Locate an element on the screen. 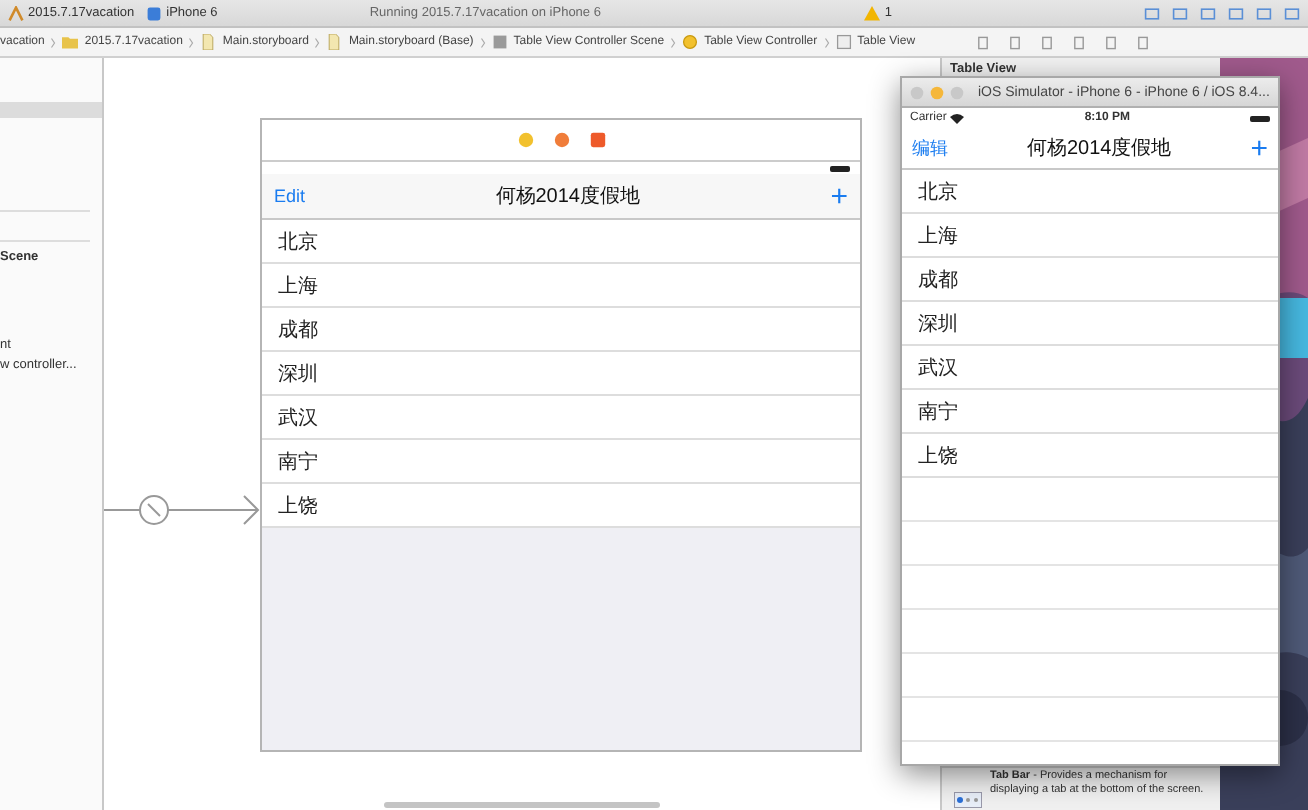 The height and width of the screenshot is (810, 1308). view-icon is located at coordinates (843, 42).